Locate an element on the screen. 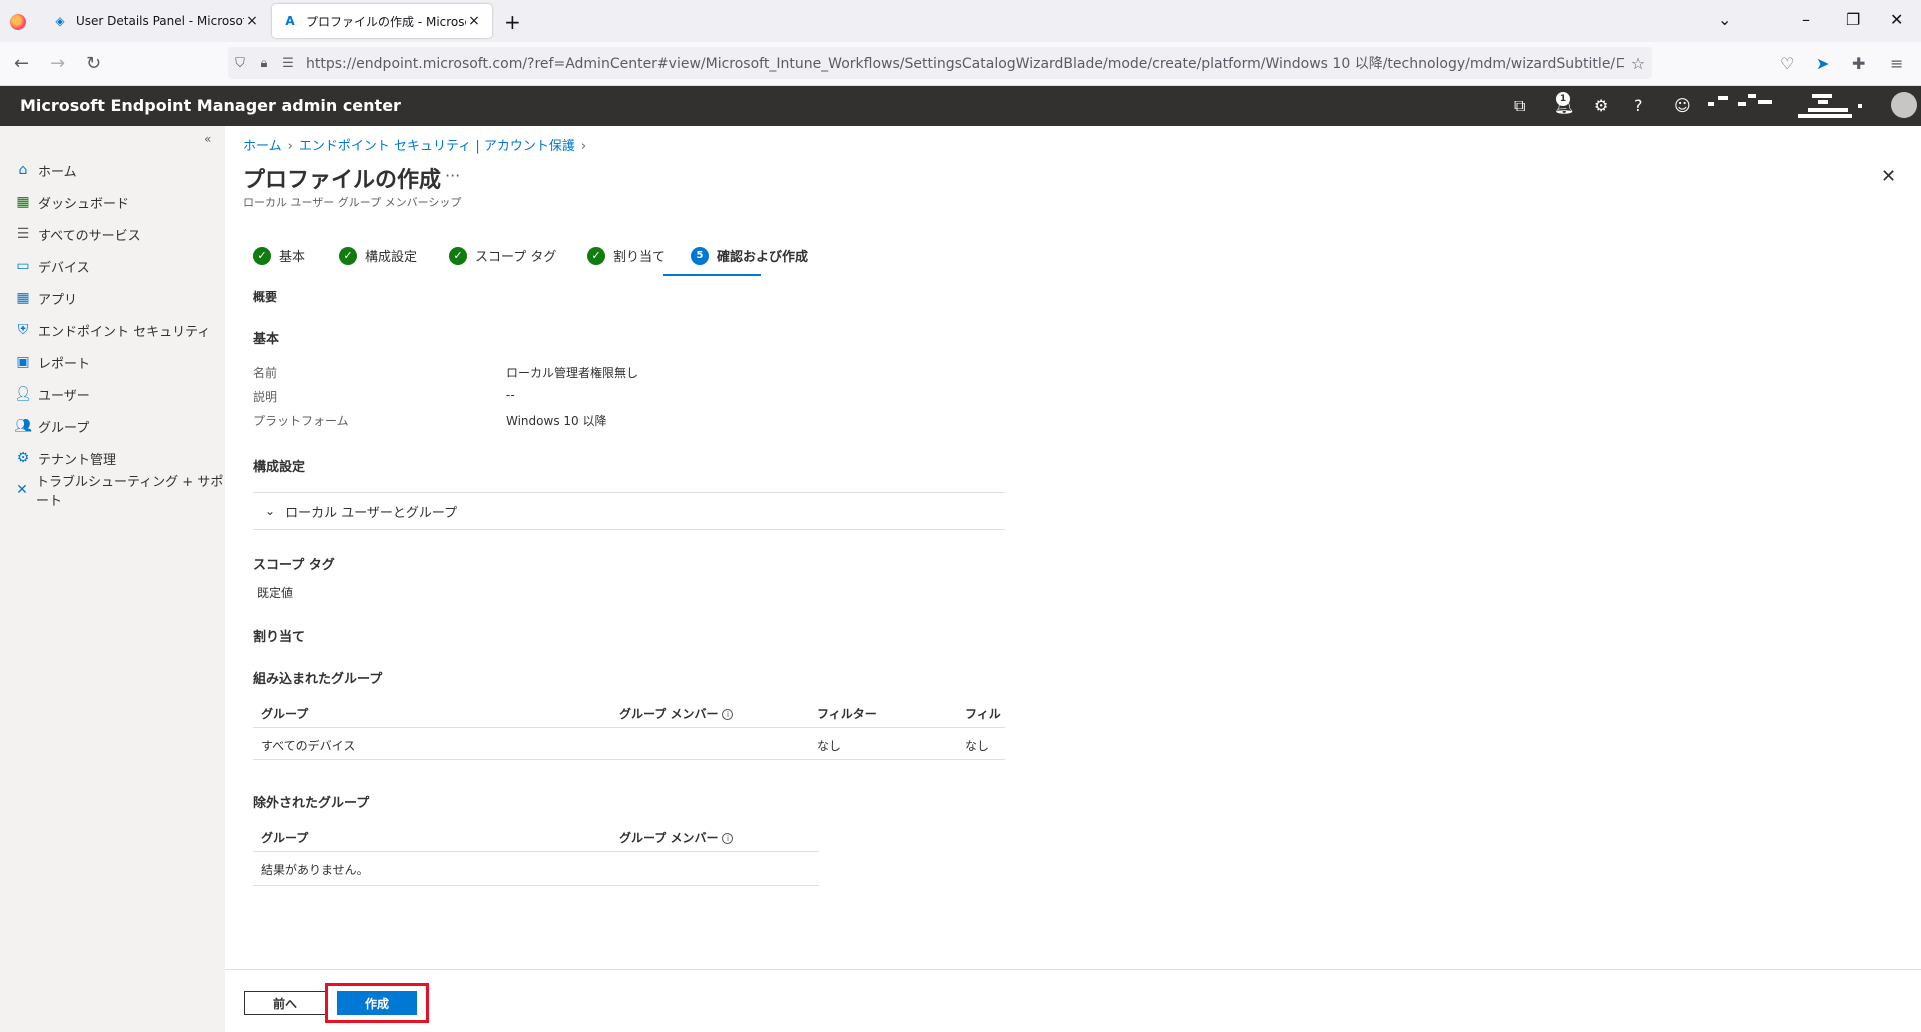 The height and width of the screenshot is (1032, 1921). reload-icon: ↻ is located at coordinates (93, 63).